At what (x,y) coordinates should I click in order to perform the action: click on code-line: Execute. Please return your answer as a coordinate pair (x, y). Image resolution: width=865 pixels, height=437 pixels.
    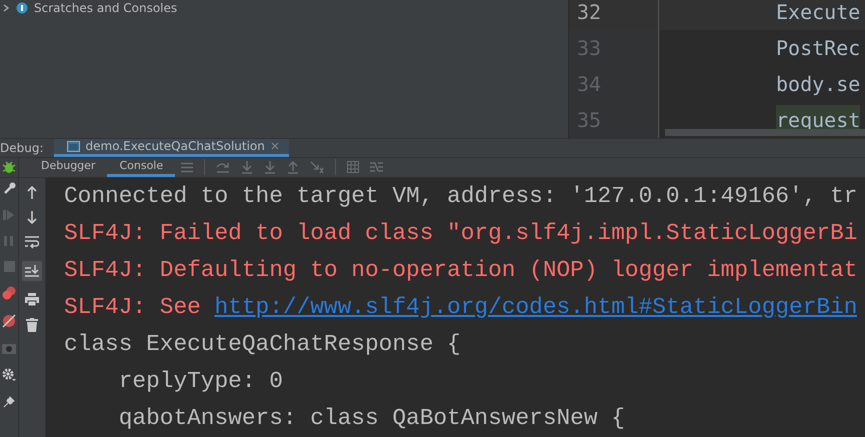
    Looking at the image, I should click on (818, 13).